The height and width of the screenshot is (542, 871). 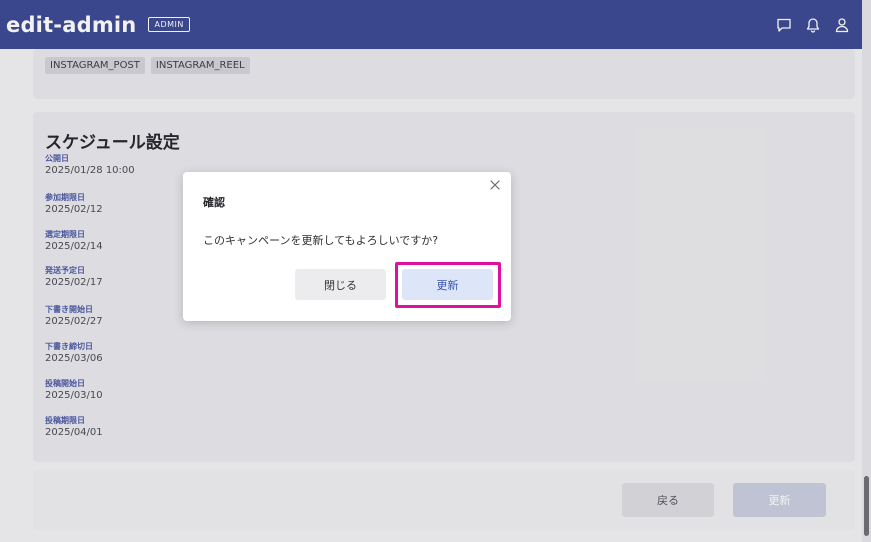 I want to click on dialog-title: 確認, so click(x=214, y=202).